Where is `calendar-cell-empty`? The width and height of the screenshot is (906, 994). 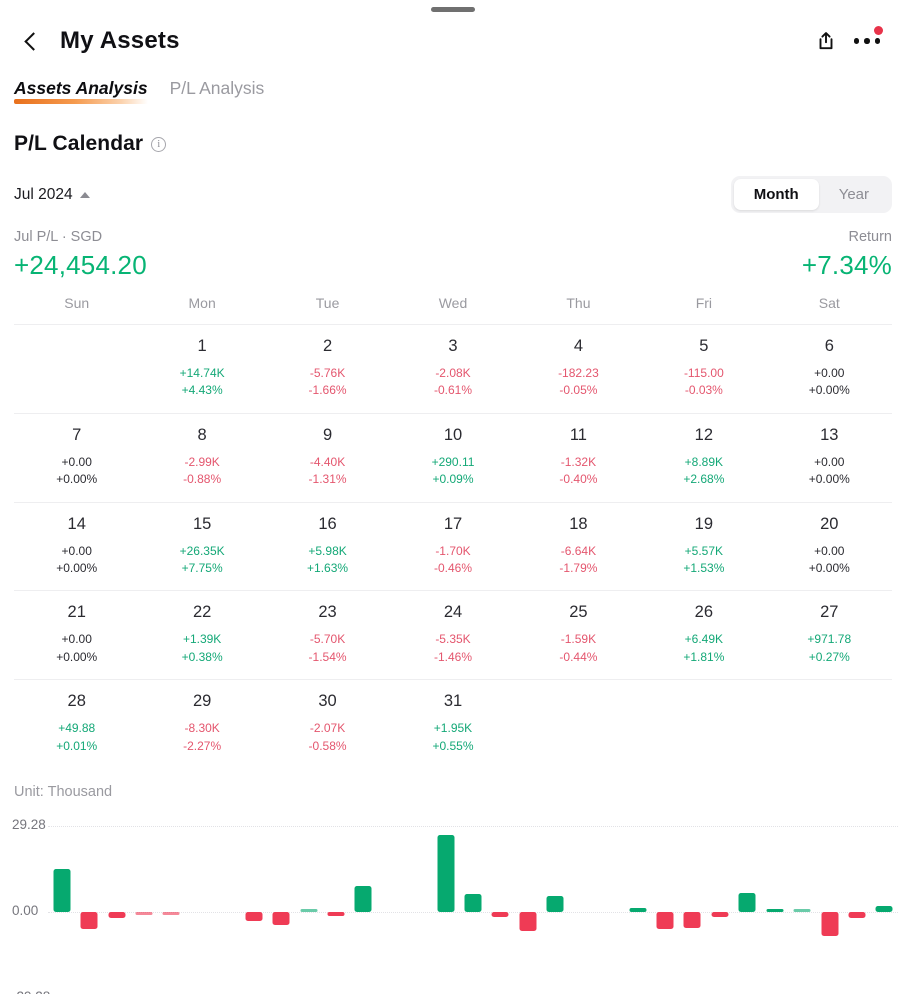
calendar-cell-empty is located at coordinates (703, 724).